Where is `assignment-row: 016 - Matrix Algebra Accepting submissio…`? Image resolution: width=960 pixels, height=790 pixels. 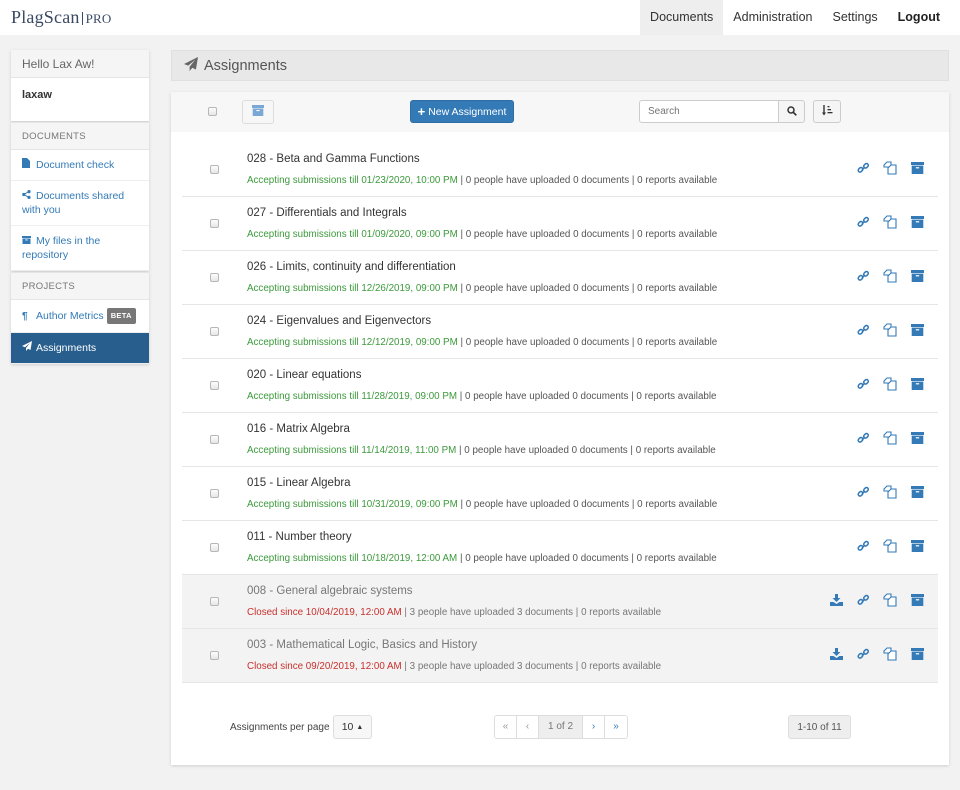 assignment-row: 016 - Matrix Algebra Accepting submissio… is located at coordinates (560, 440).